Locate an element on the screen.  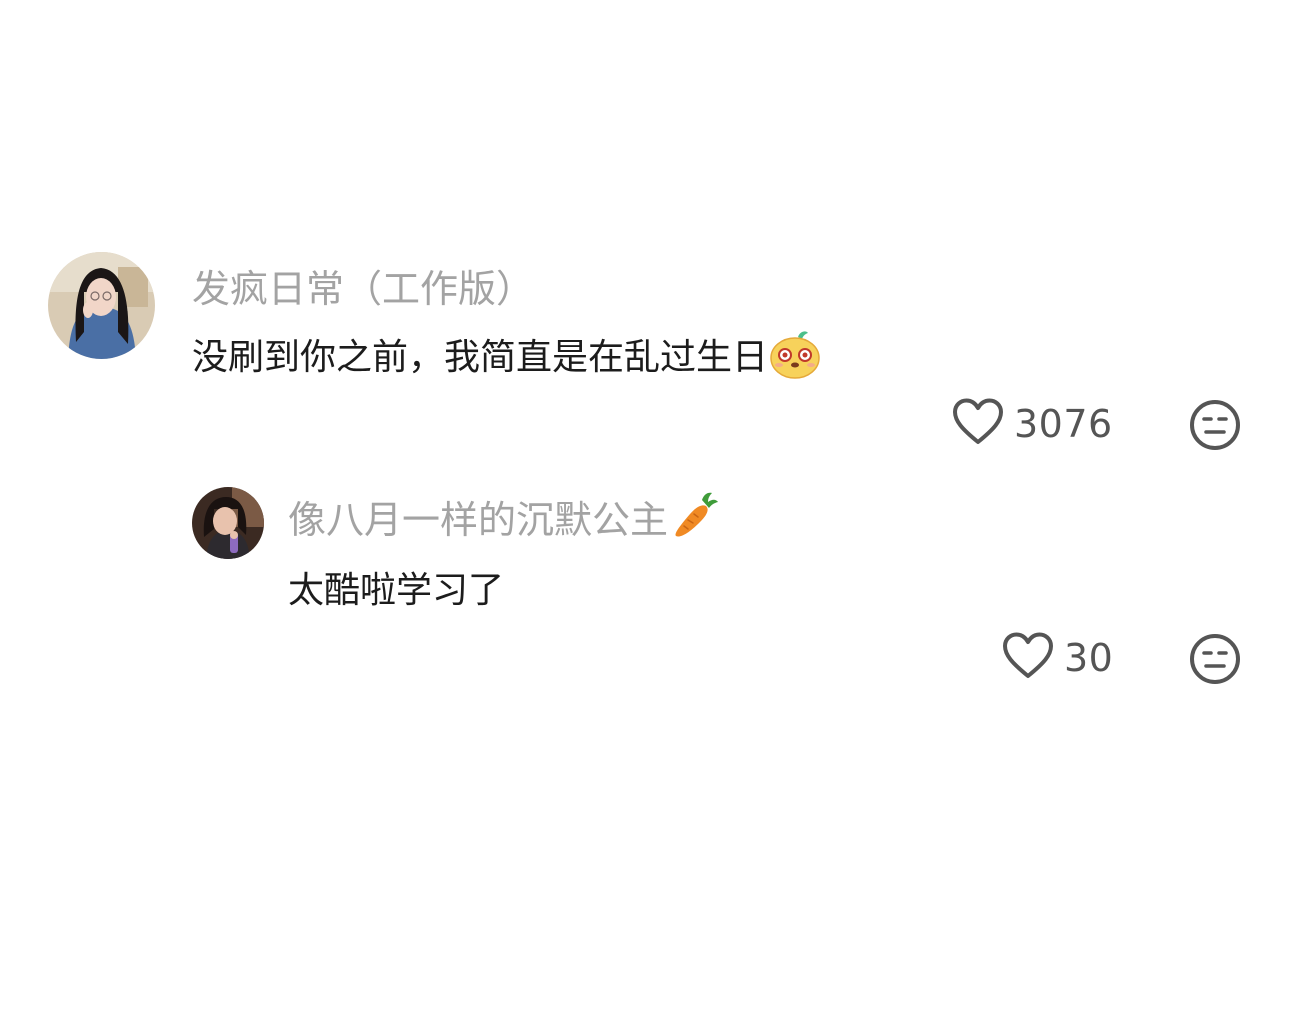
commenter-username: 发疯日常（工作版） is located at coordinates (363, 285).